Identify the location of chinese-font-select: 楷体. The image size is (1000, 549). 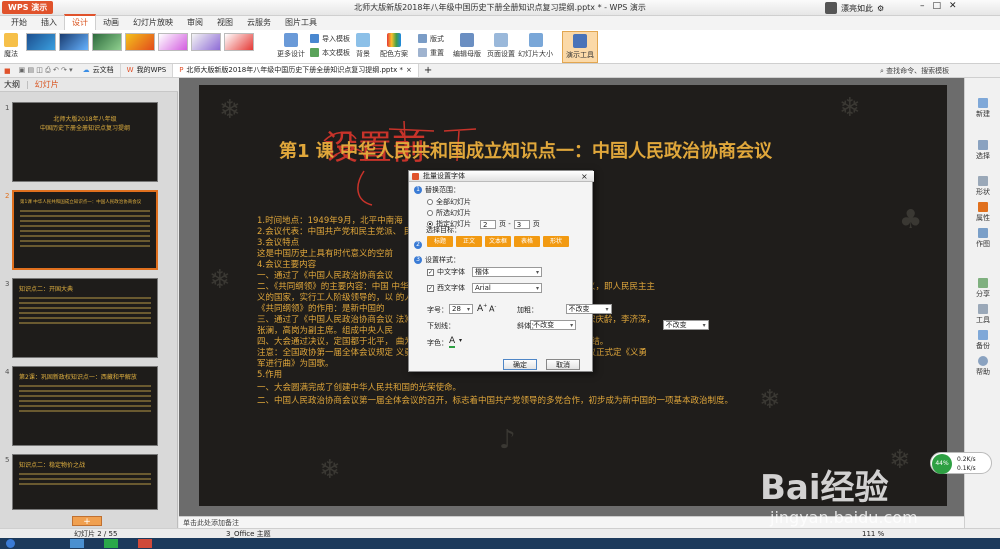
(507, 272).